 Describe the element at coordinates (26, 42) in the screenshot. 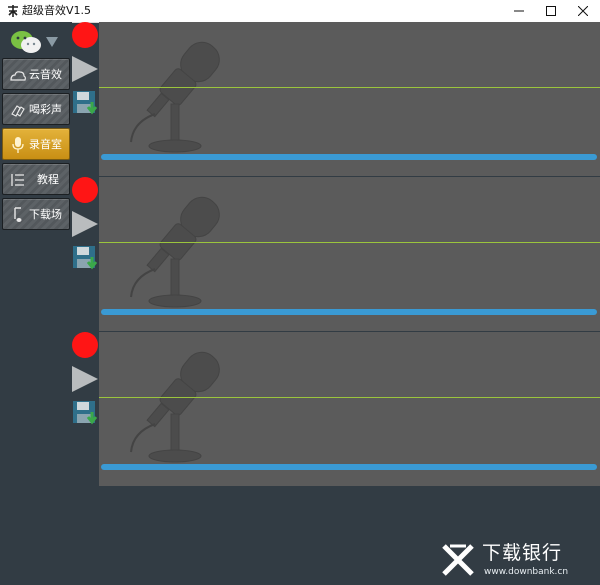

I see `wechat-icon` at that location.